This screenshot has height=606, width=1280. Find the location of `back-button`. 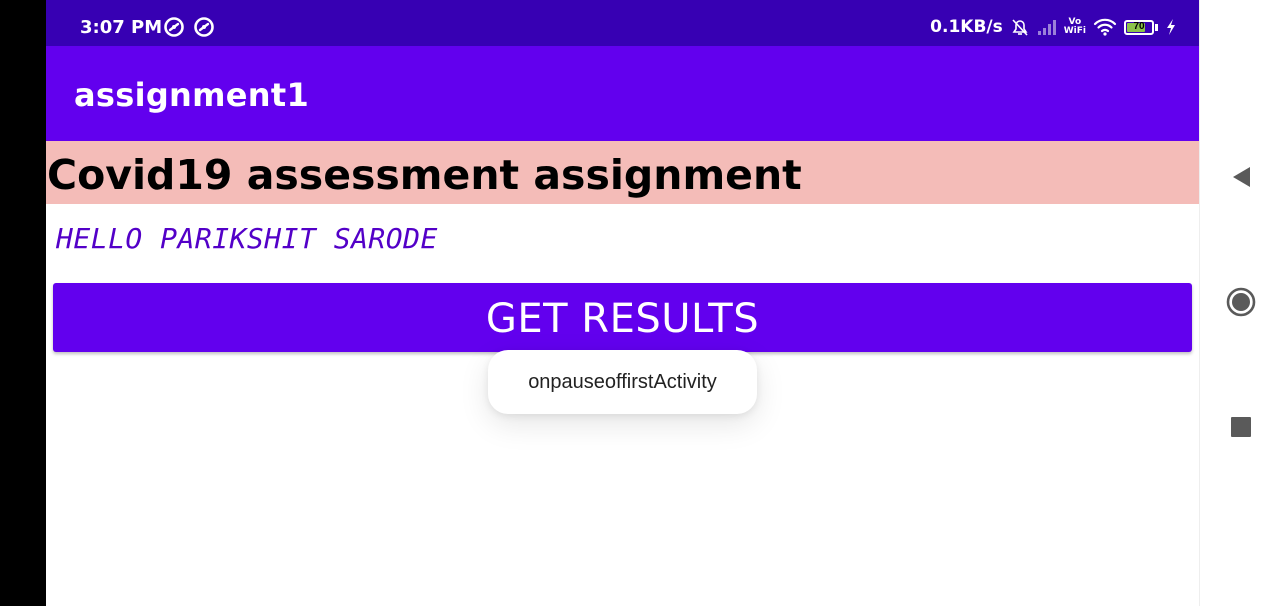

back-button is located at coordinates (1241, 177).